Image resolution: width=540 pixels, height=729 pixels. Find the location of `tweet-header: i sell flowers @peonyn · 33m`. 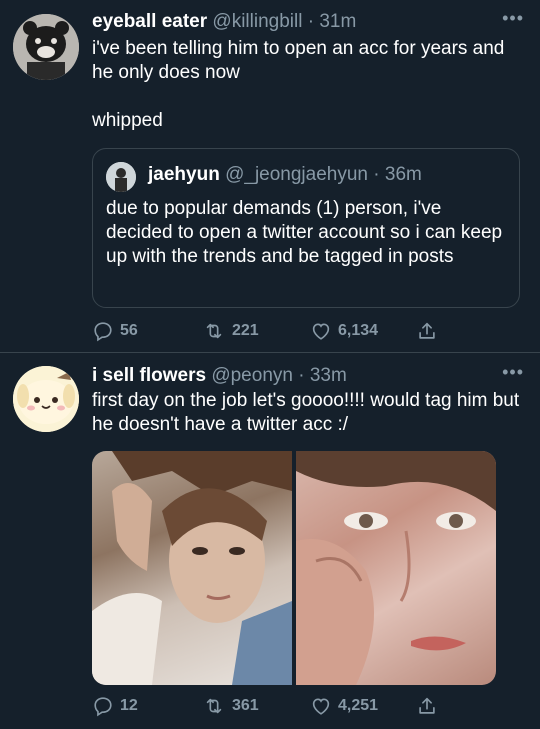

tweet-header: i sell flowers @peonyn · 33m is located at coordinates (219, 376).